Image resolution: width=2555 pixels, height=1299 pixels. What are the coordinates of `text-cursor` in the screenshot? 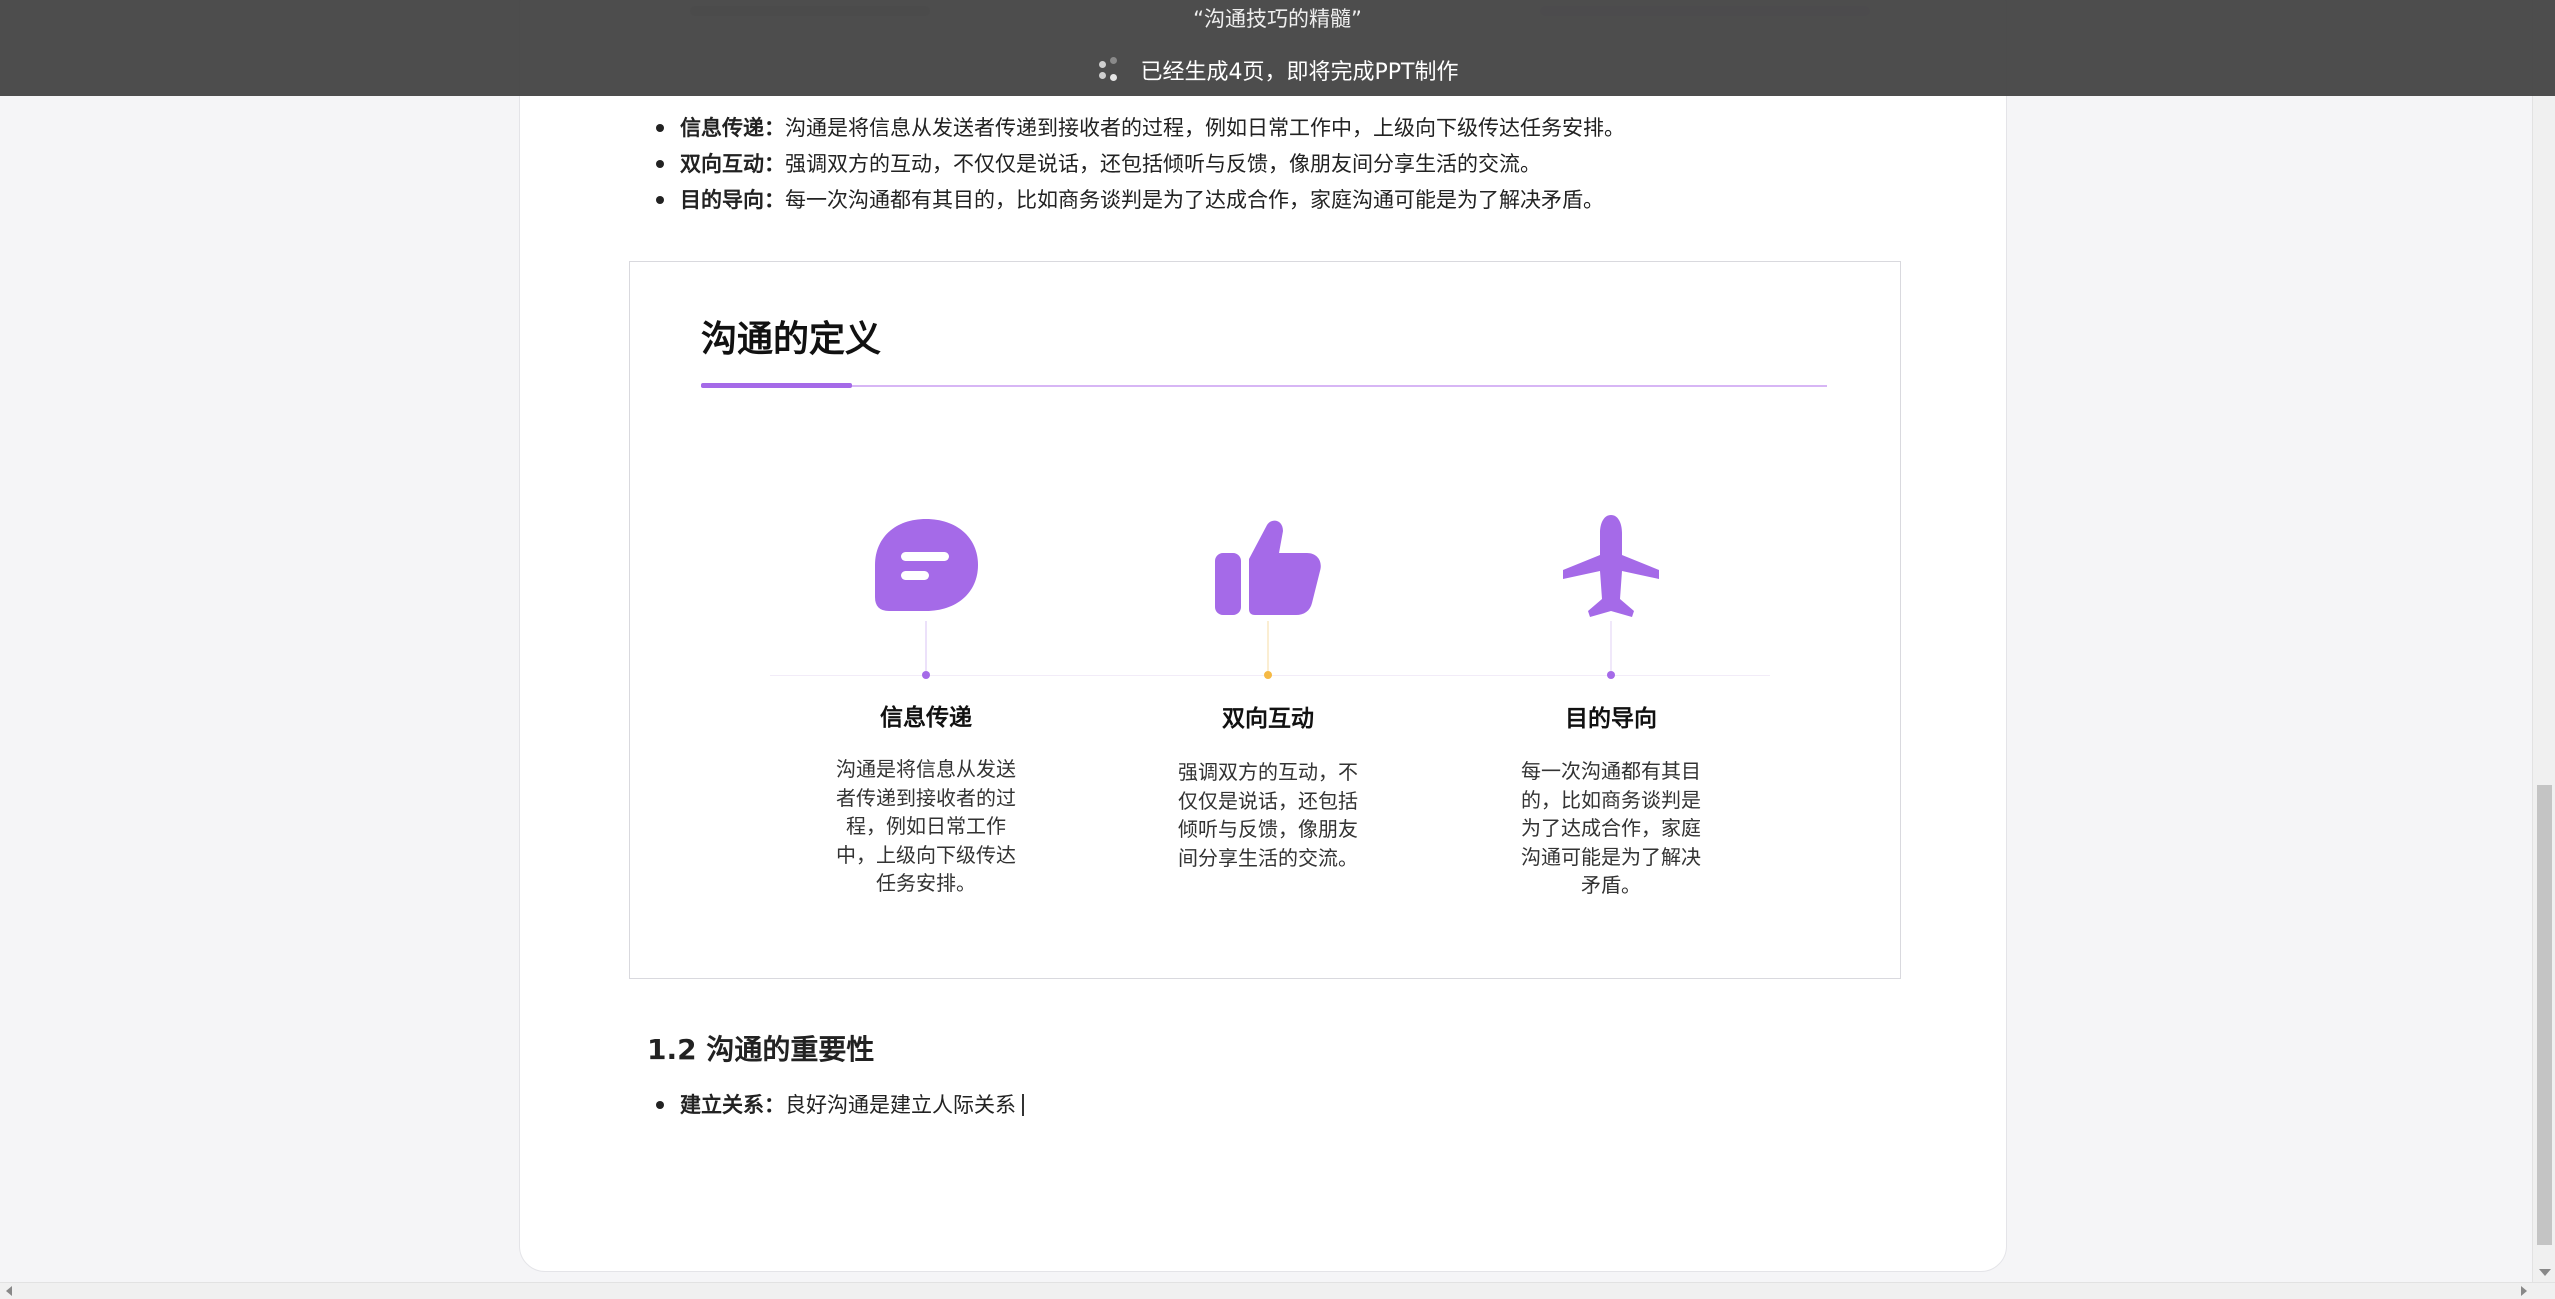 It's located at (1023, 1105).